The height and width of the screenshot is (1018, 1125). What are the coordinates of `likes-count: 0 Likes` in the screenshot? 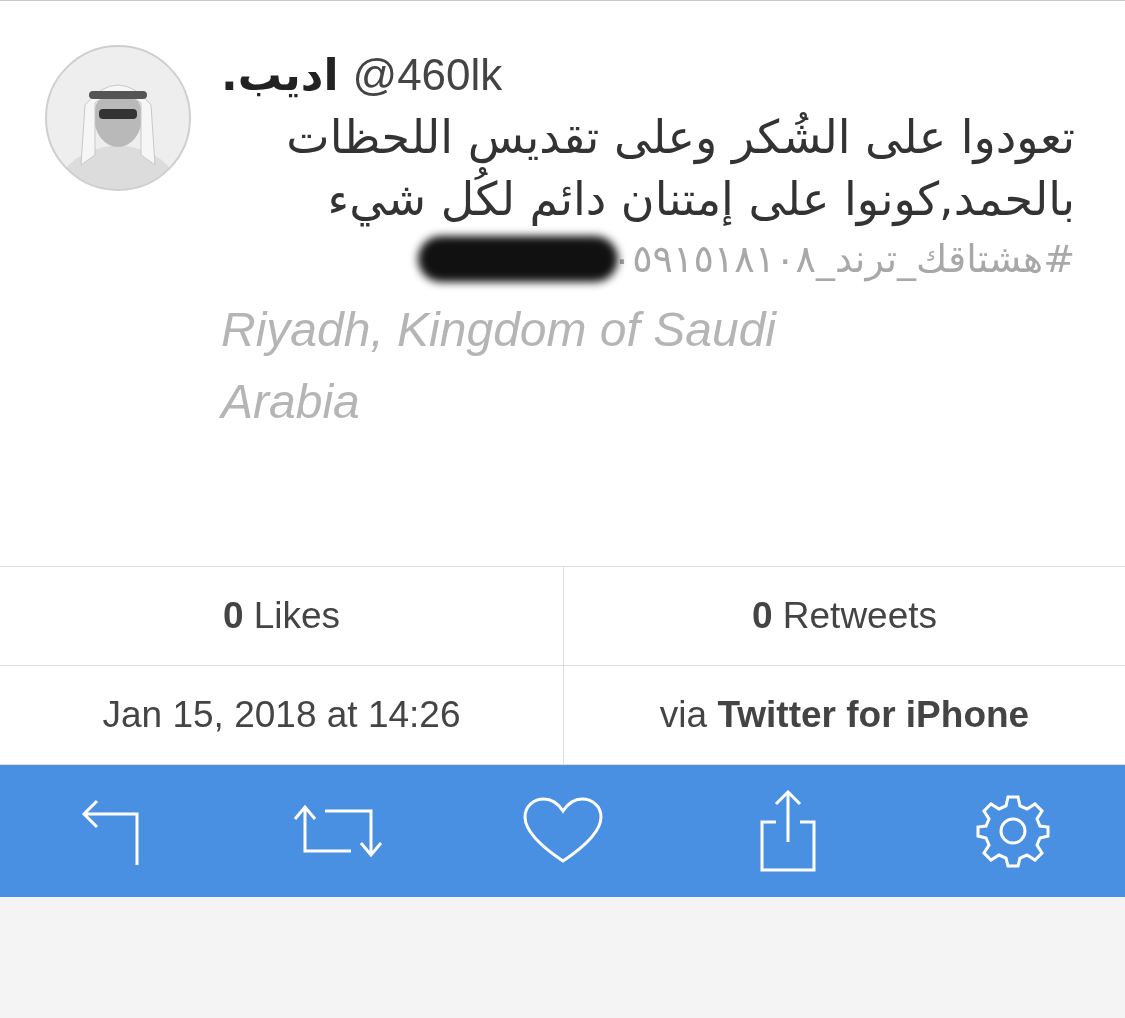 It's located at (281, 616).